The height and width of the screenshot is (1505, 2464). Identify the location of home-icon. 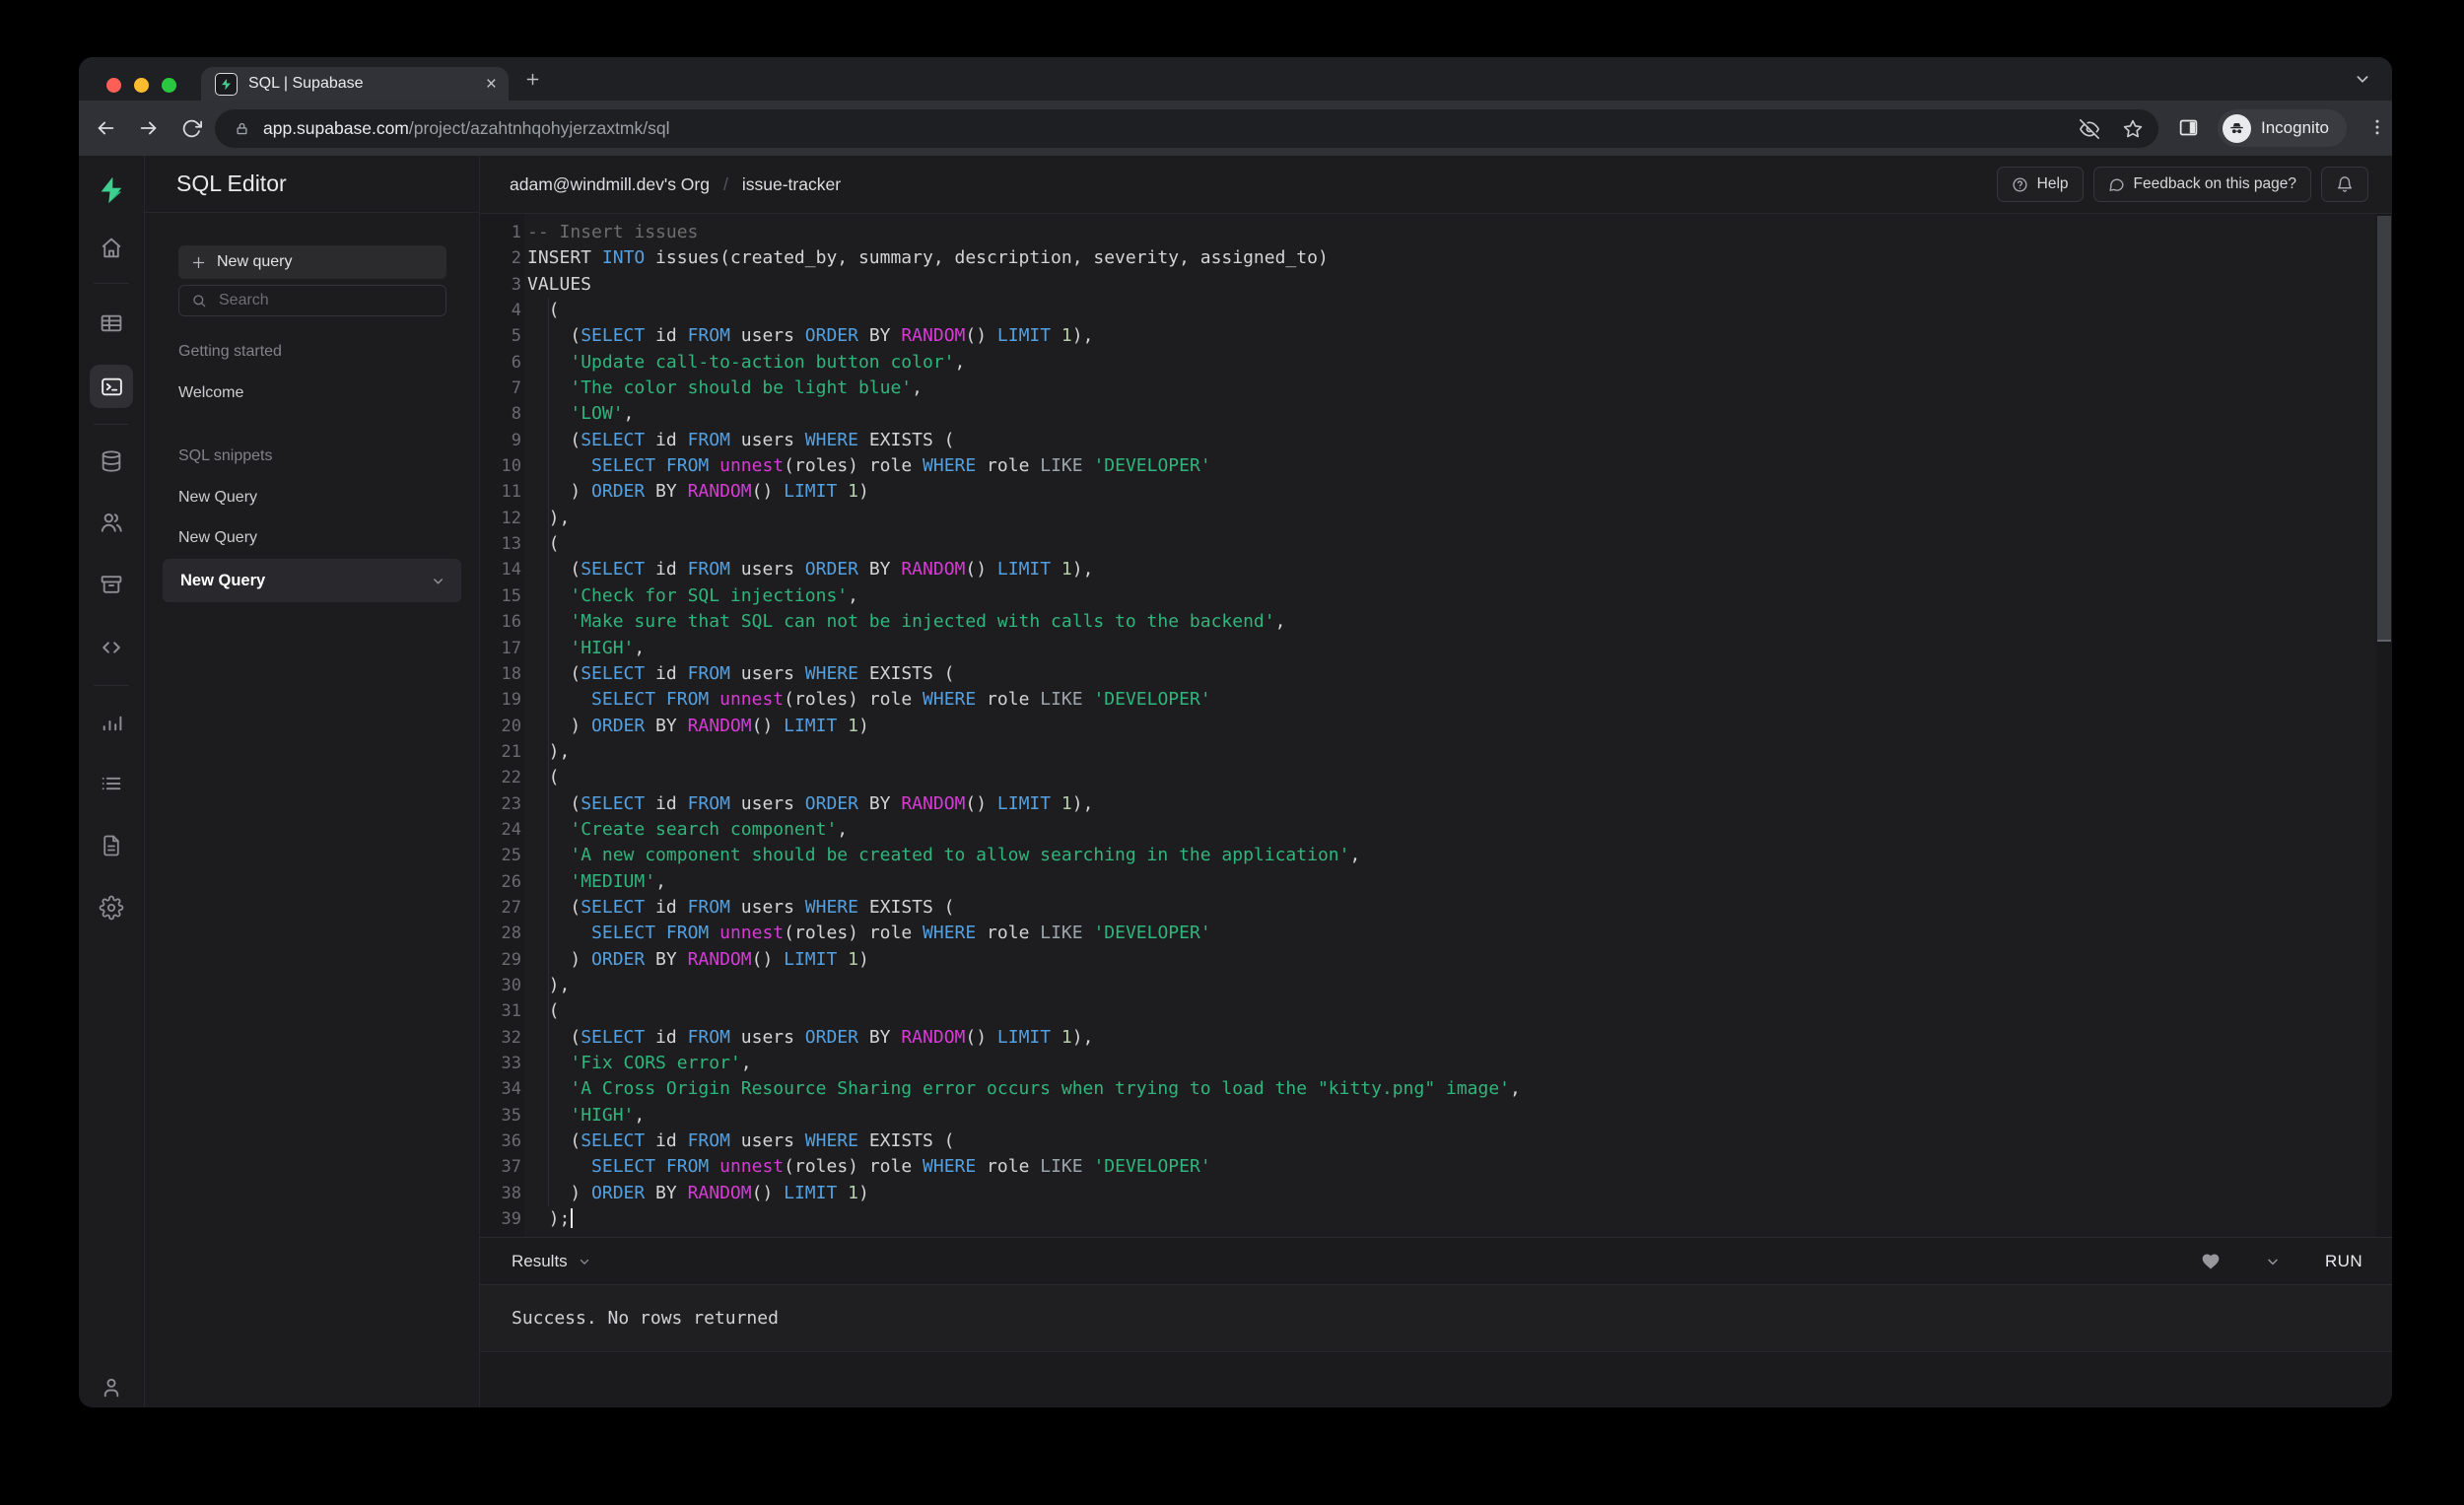
(112, 249).